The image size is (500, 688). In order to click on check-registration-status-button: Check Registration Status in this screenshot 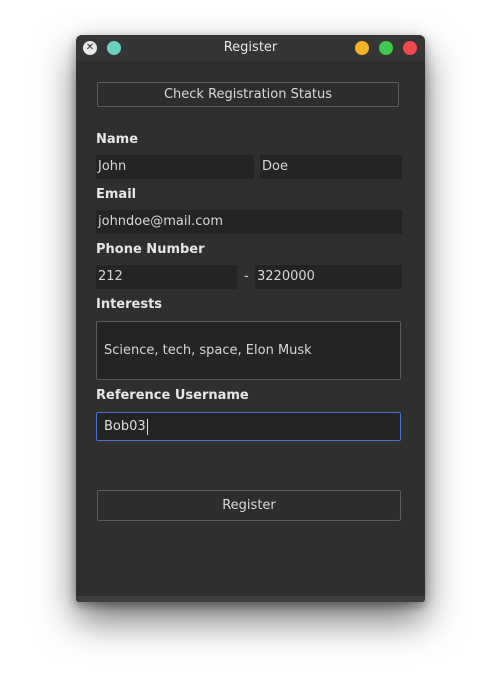, I will do `click(248, 94)`.